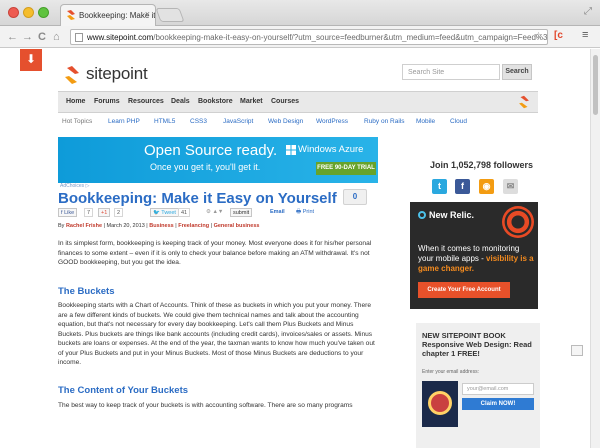 This screenshot has height=448, width=600. I want to click on gplus-button: +1, so click(104, 212).